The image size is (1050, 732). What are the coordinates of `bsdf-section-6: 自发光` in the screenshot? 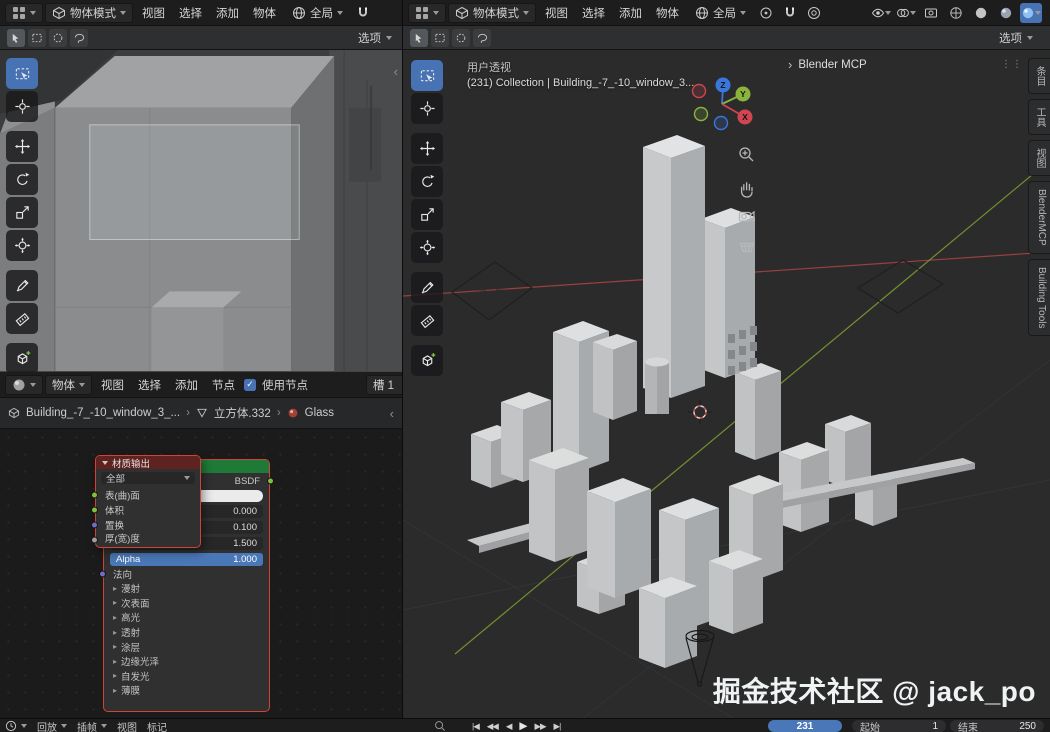 It's located at (186, 676).